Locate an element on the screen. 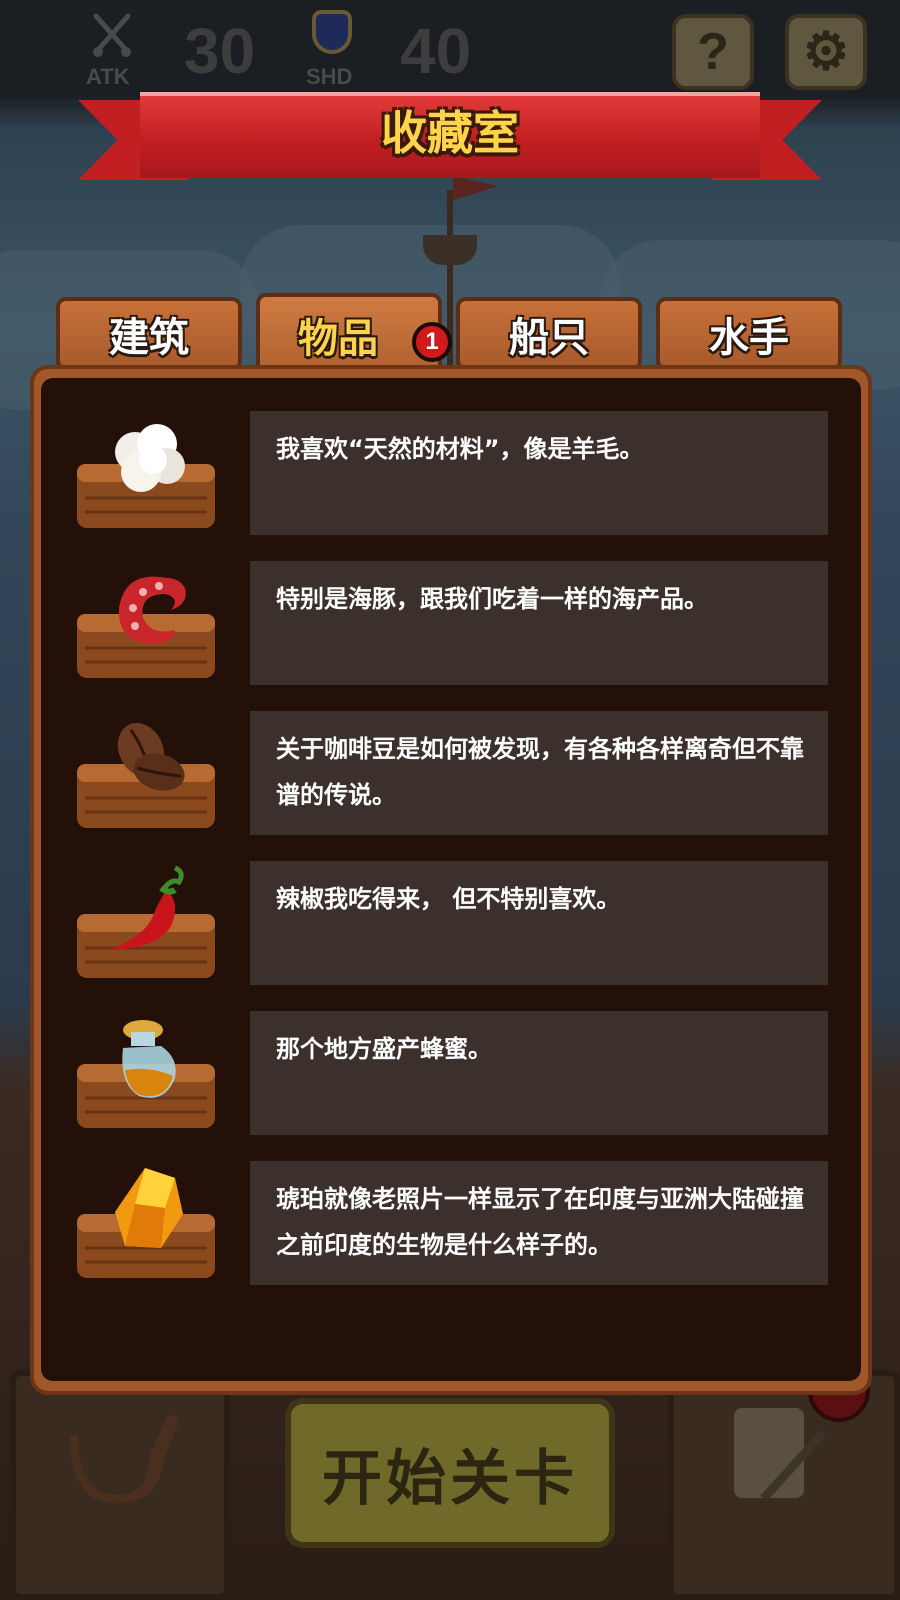 The image size is (900, 1600). gear-icon: ⚙ is located at coordinates (826, 52).